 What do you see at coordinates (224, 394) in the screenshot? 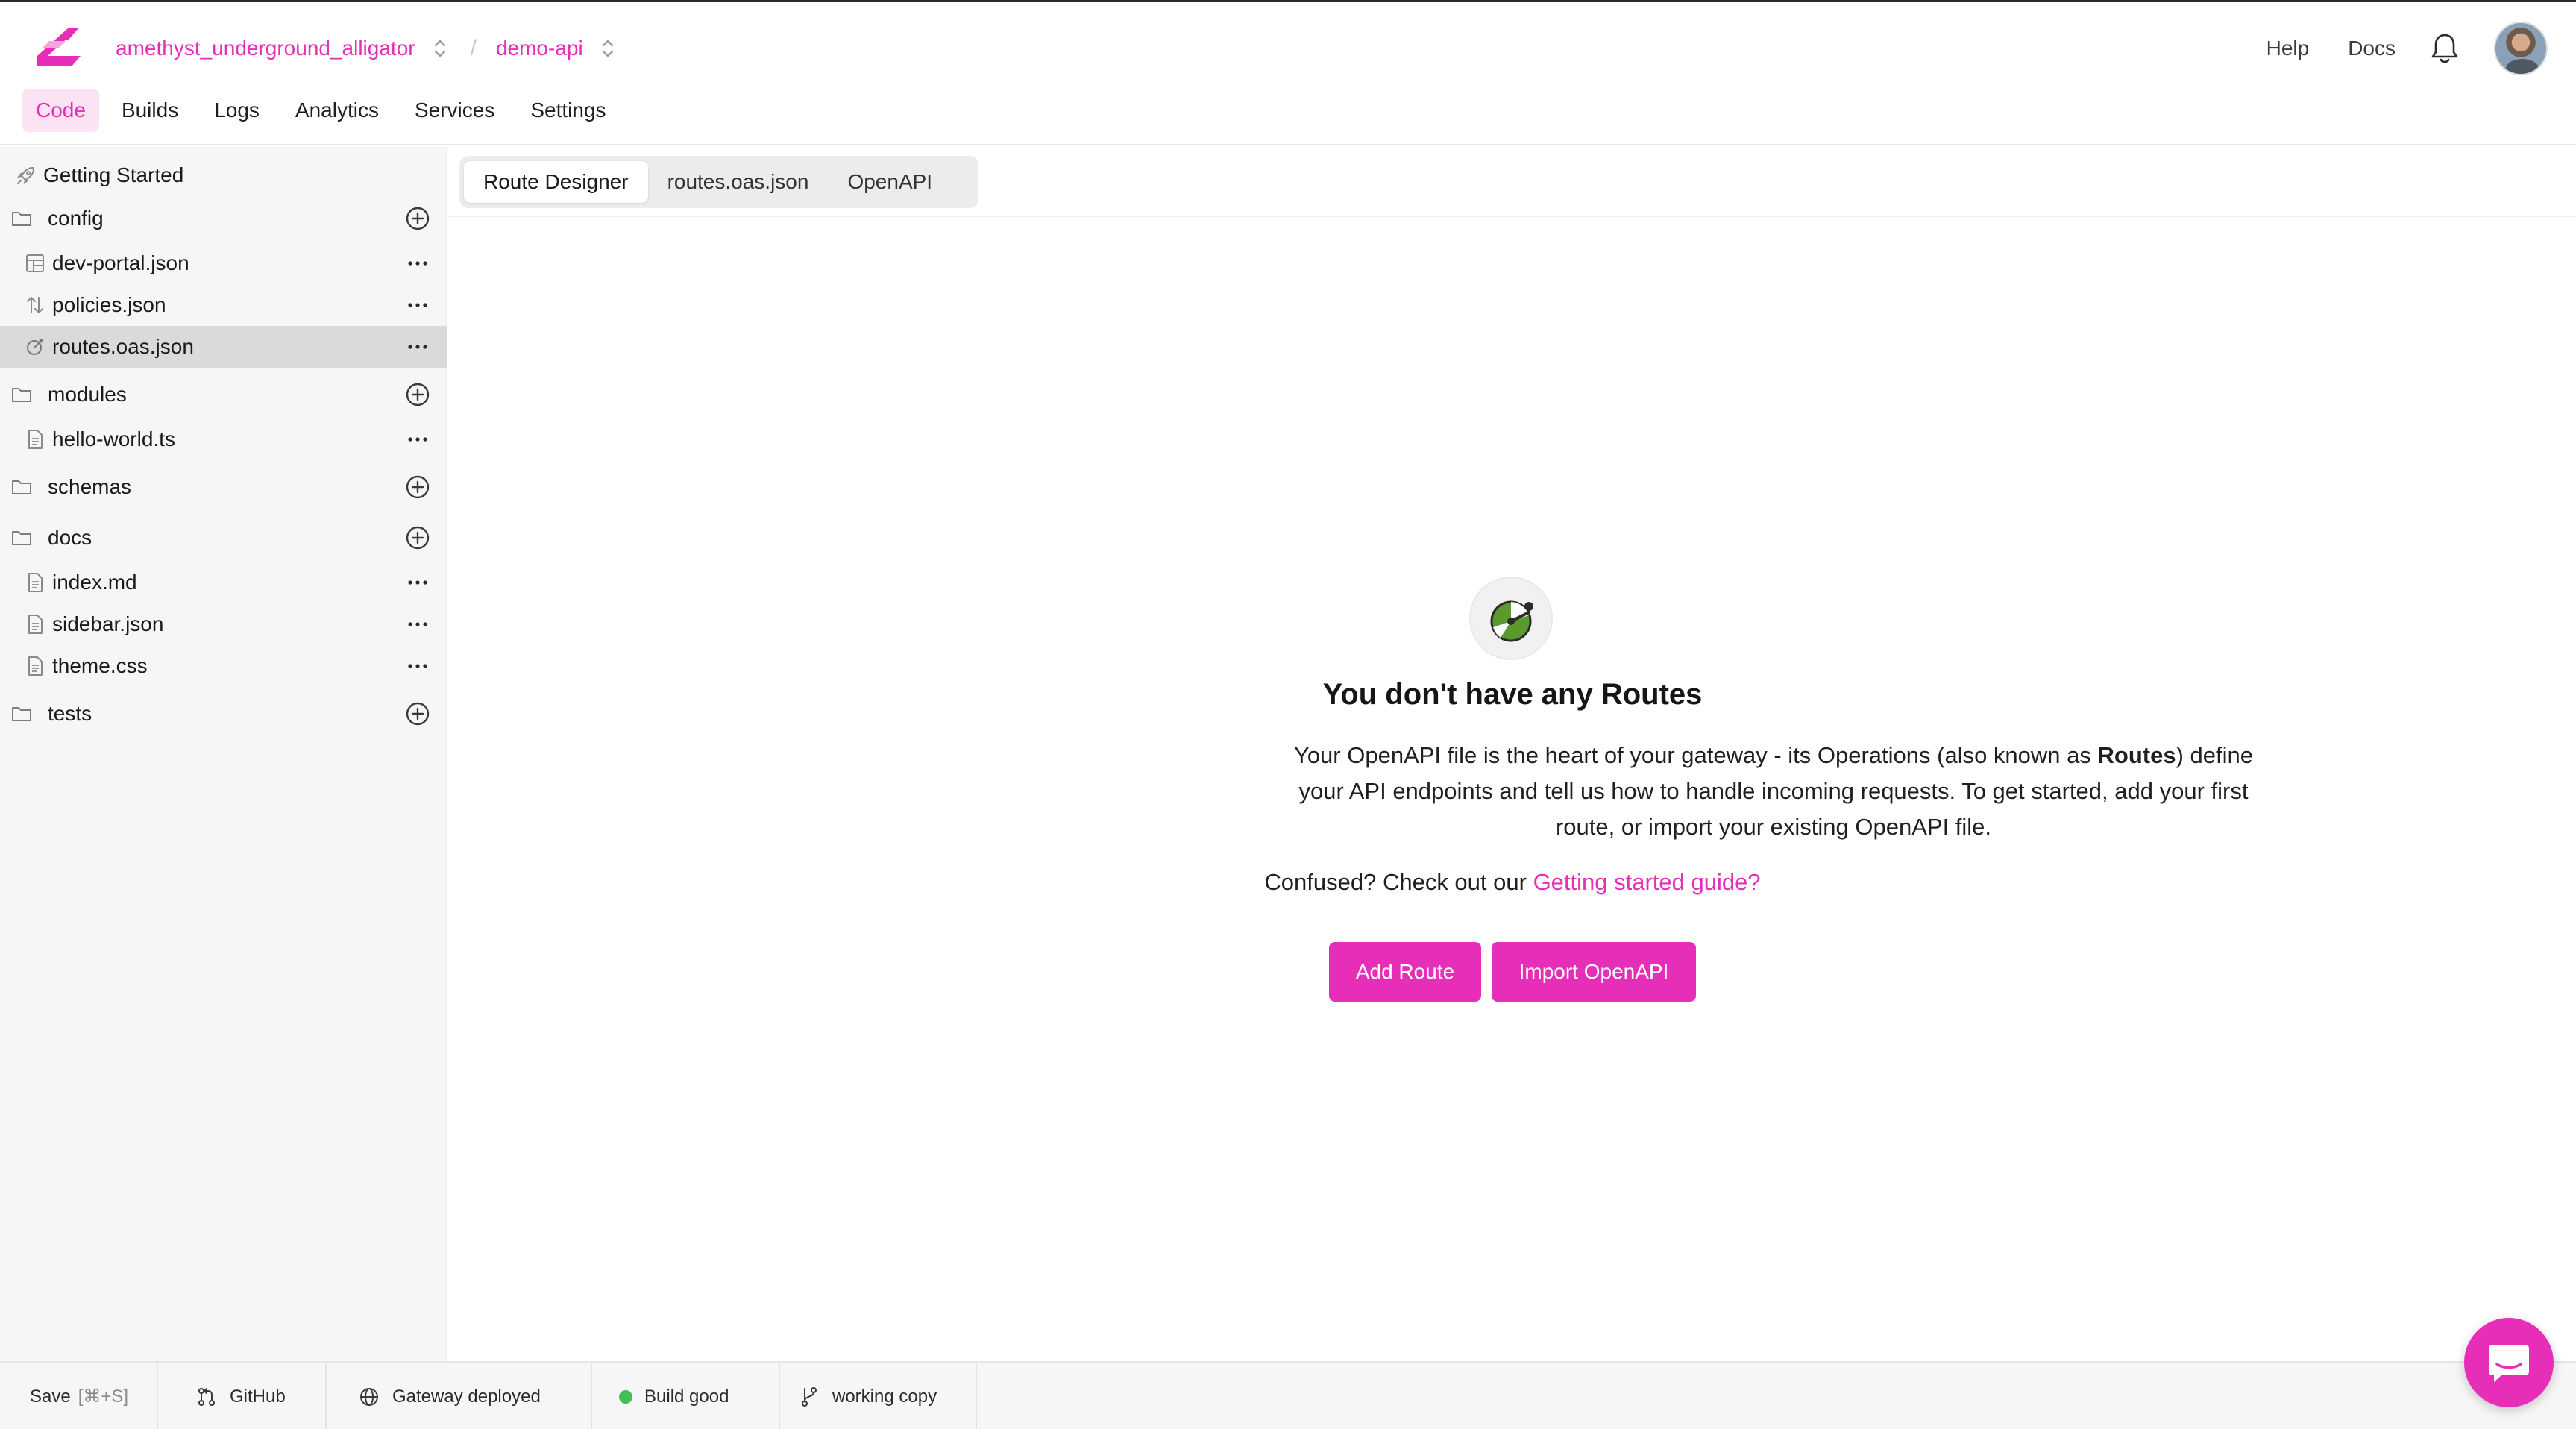
I see `folder-row: modules` at bounding box center [224, 394].